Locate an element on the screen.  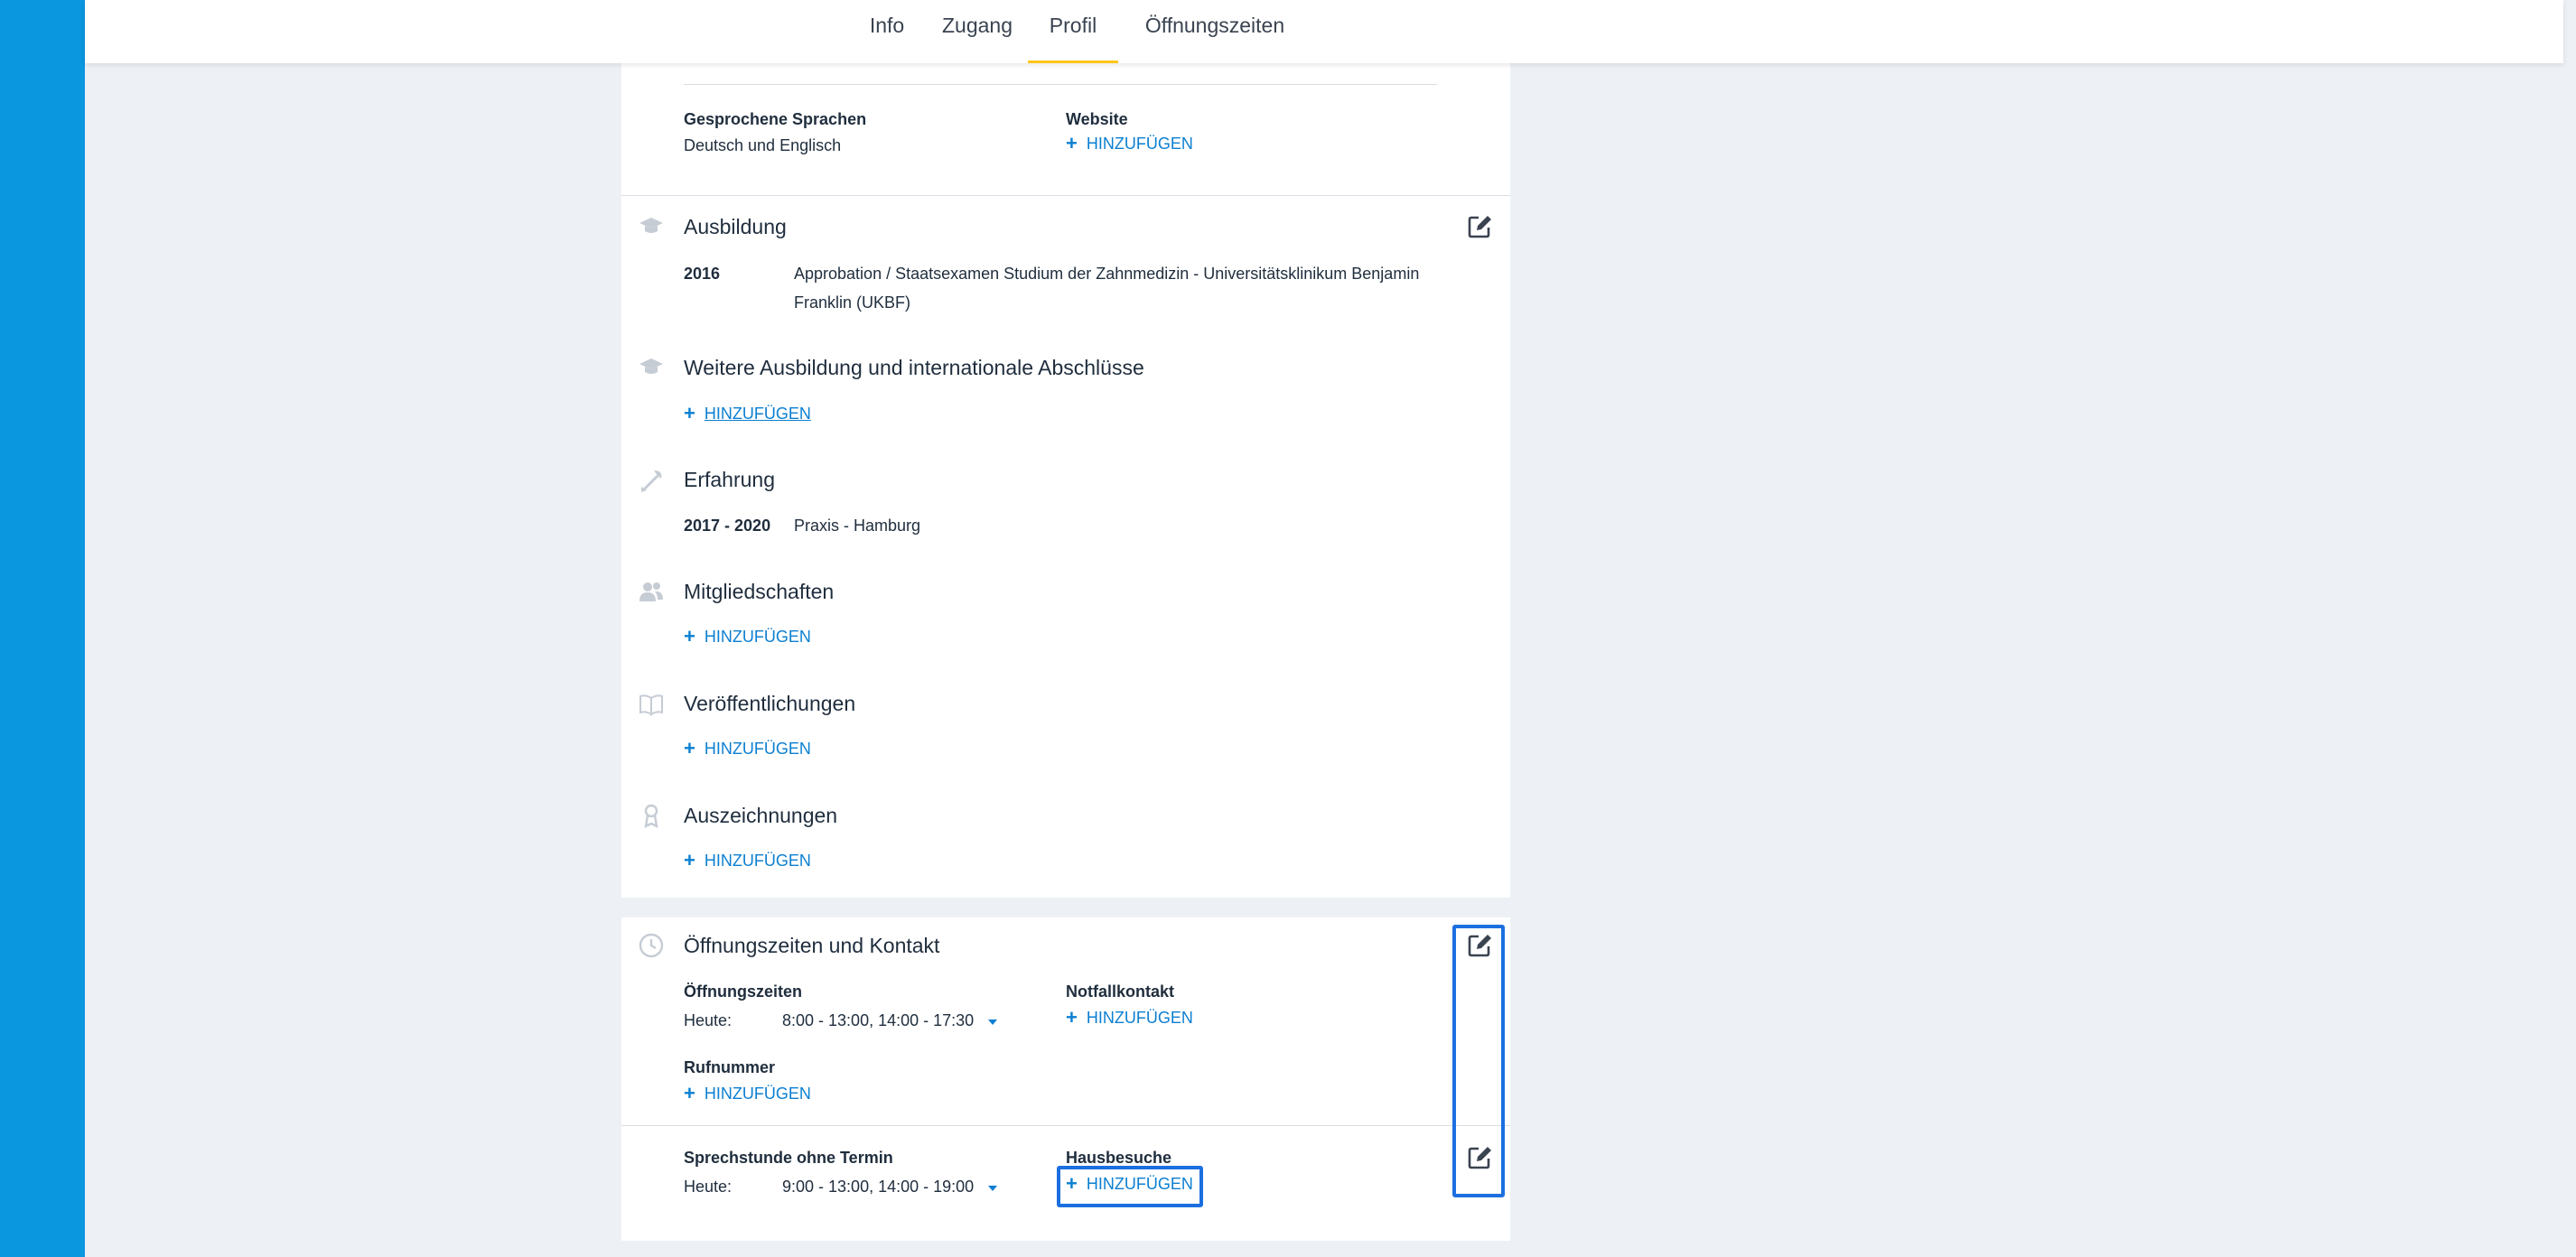
highlight-box-add-house-calls is located at coordinates (1130, 1186).